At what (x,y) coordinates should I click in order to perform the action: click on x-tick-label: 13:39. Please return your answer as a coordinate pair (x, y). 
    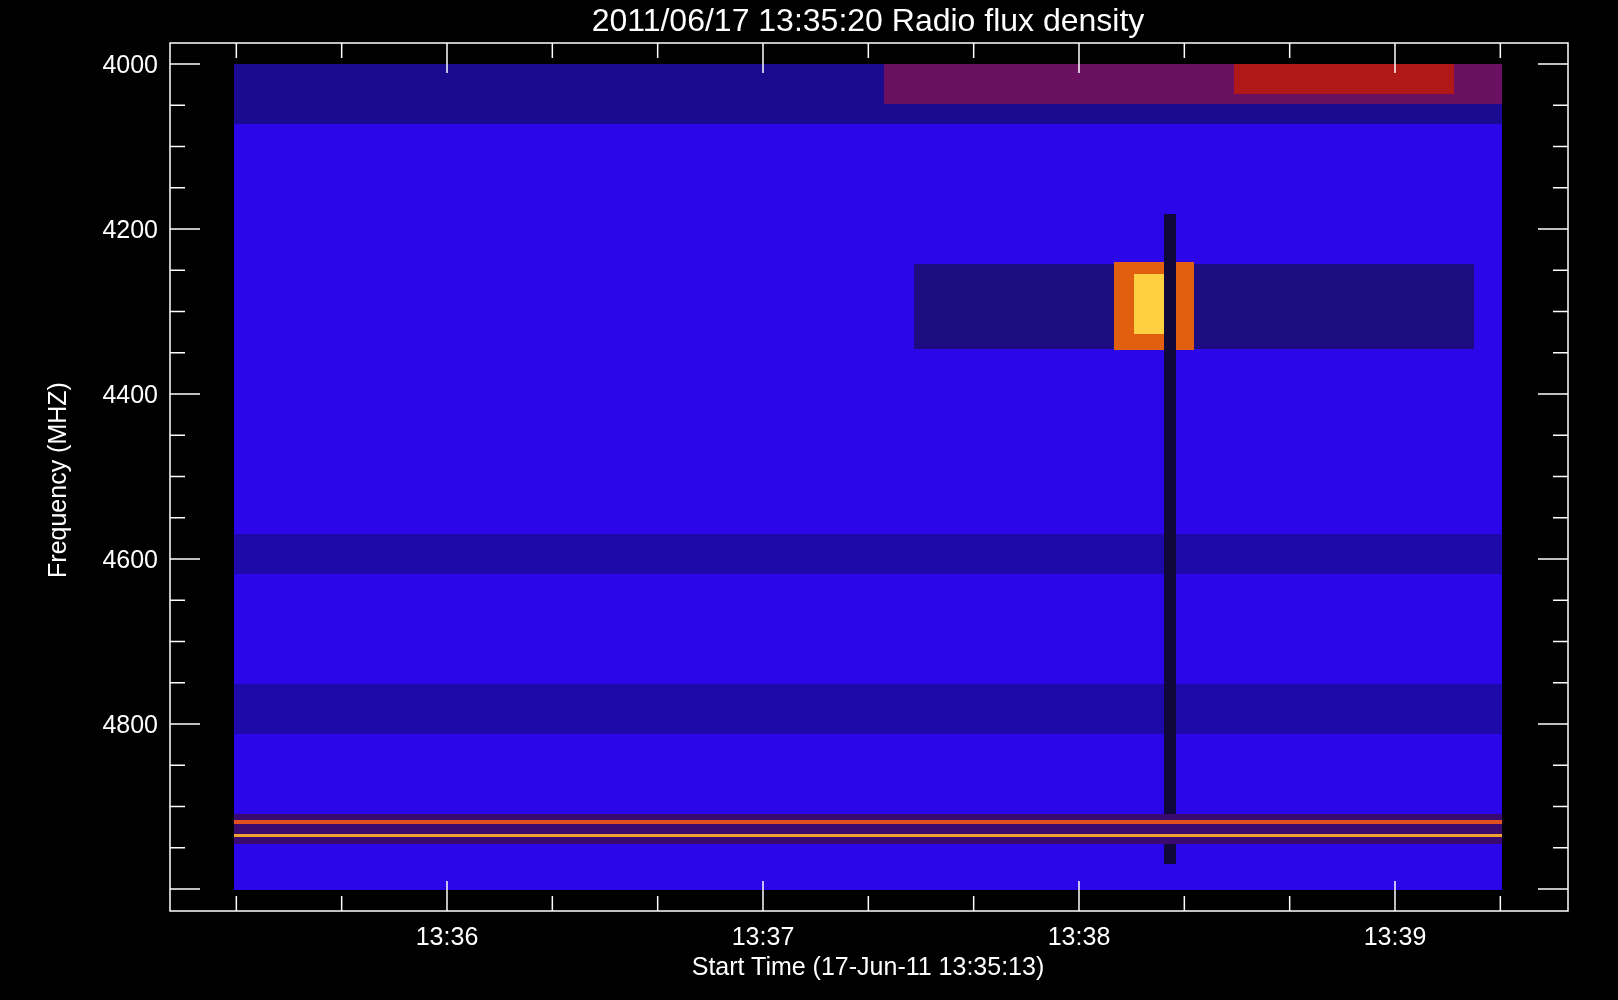
    Looking at the image, I should click on (1395, 936).